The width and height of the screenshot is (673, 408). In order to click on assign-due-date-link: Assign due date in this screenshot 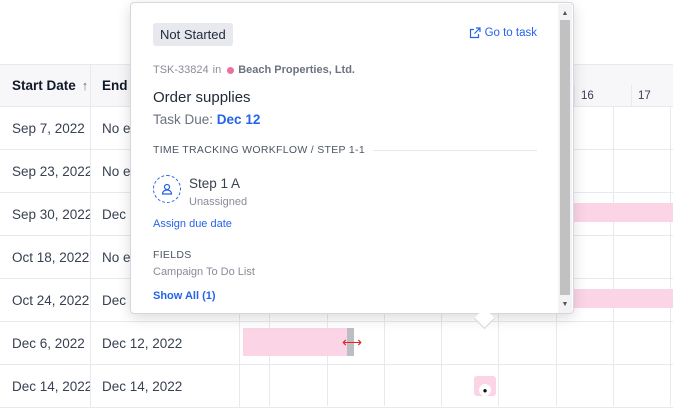, I will do `click(192, 224)`.